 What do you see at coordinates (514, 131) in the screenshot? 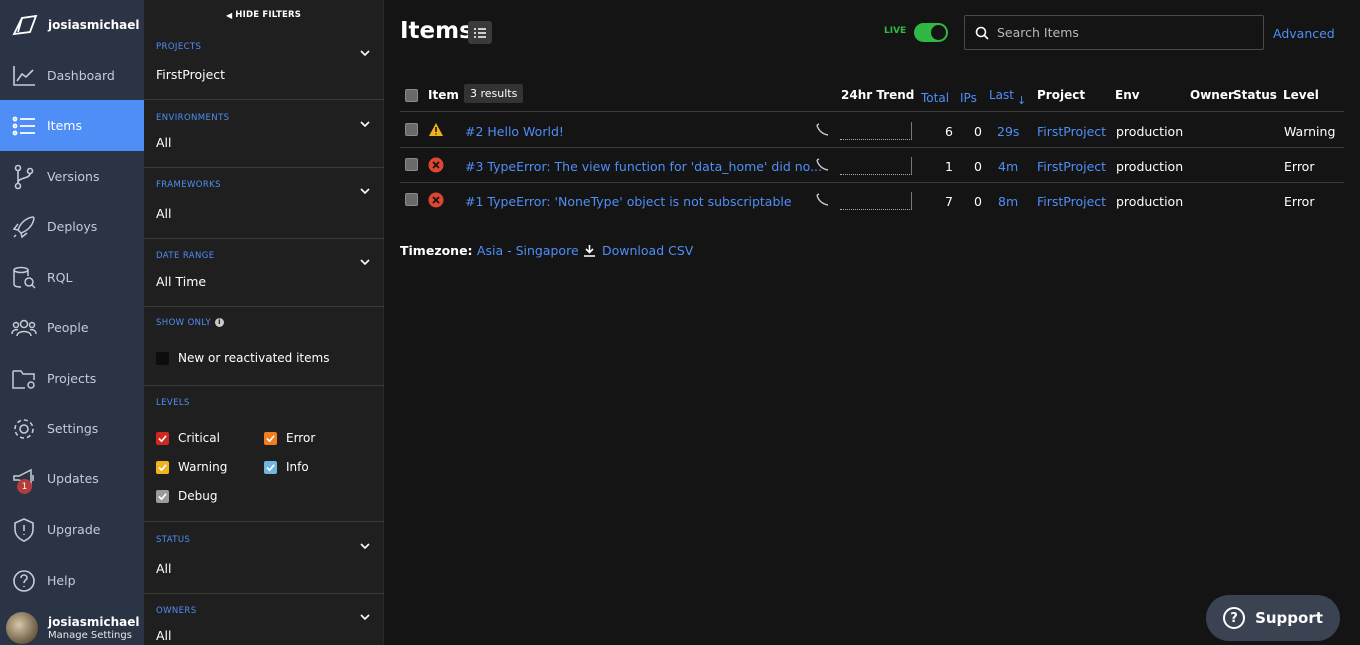
I see `item-title-link: #2 Hello World!` at bounding box center [514, 131].